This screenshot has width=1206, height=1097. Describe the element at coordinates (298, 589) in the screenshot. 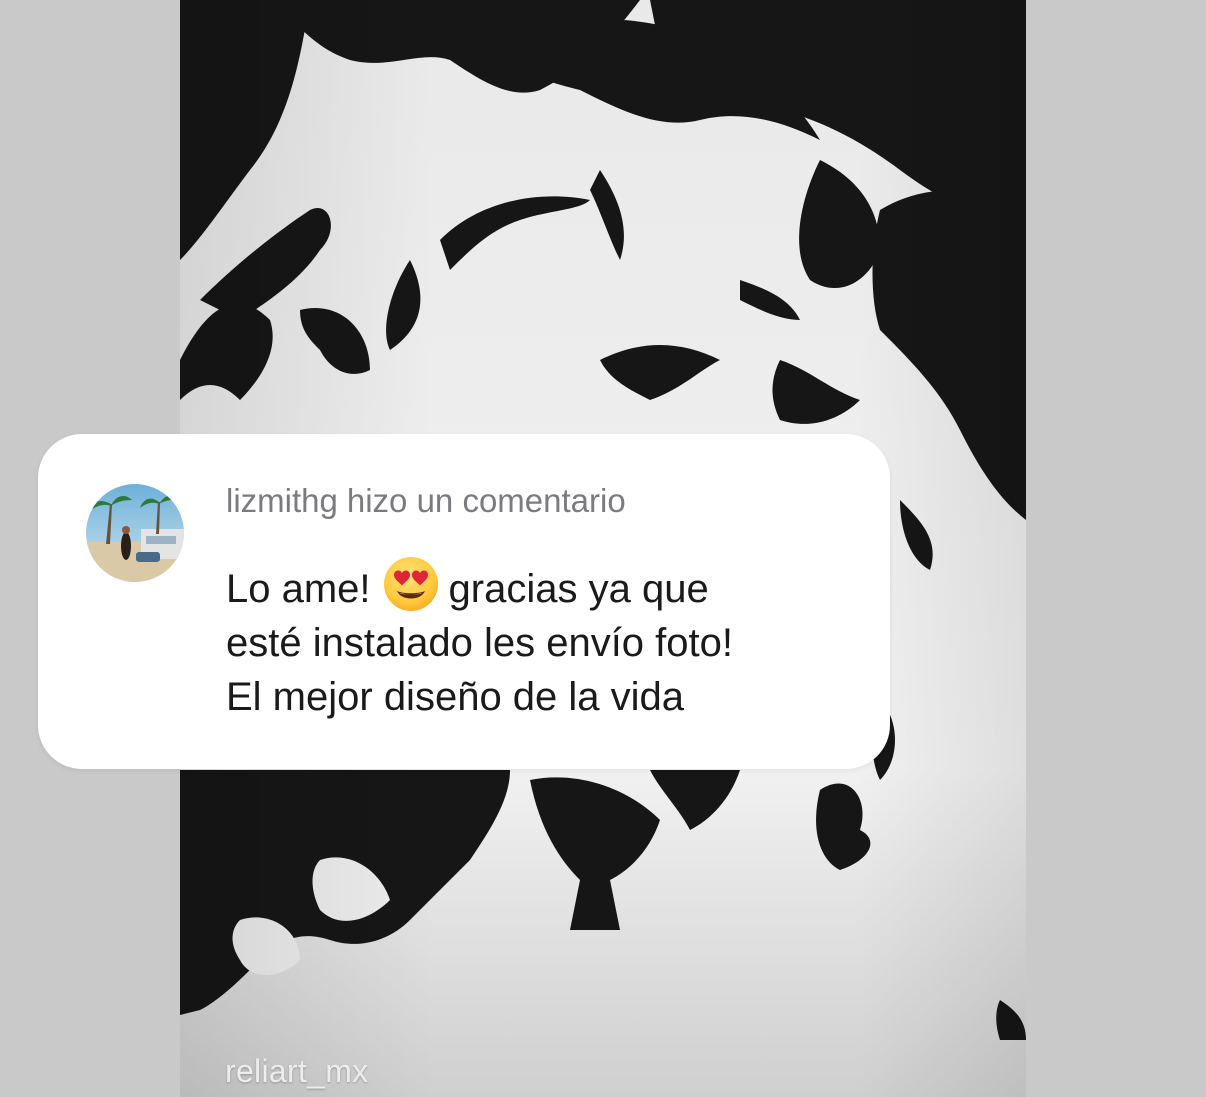

I see `comment-text-part1: Lo ame!` at that location.